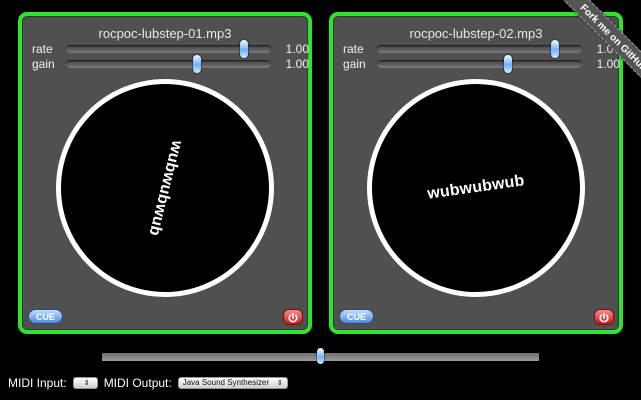 Image resolution: width=641 pixels, height=400 pixels. What do you see at coordinates (197, 64) in the screenshot?
I see `deck-1-gain-thumb` at bounding box center [197, 64].